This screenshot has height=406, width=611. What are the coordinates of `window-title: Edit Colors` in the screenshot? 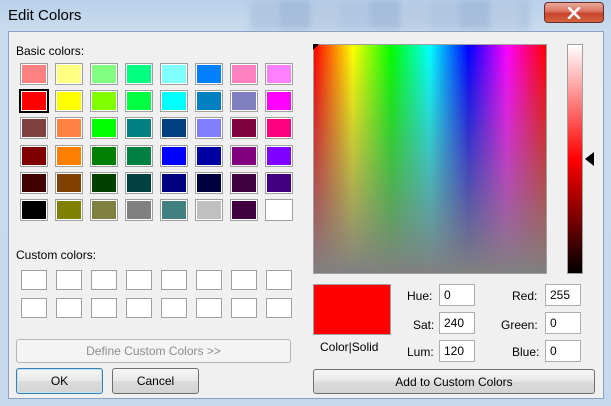 It's located at (45, 15).